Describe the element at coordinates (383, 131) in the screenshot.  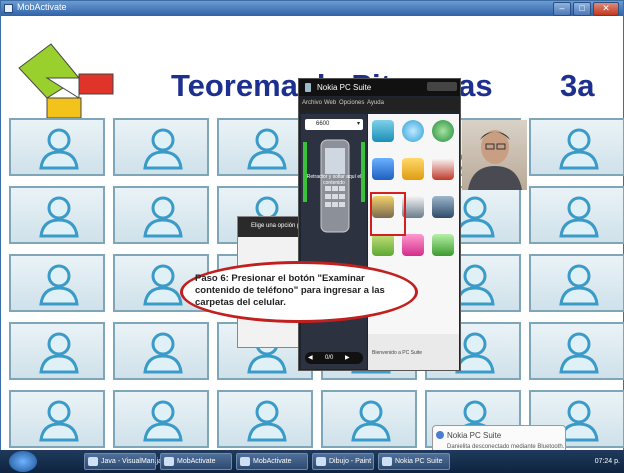
I see `sync-icon` at that location.